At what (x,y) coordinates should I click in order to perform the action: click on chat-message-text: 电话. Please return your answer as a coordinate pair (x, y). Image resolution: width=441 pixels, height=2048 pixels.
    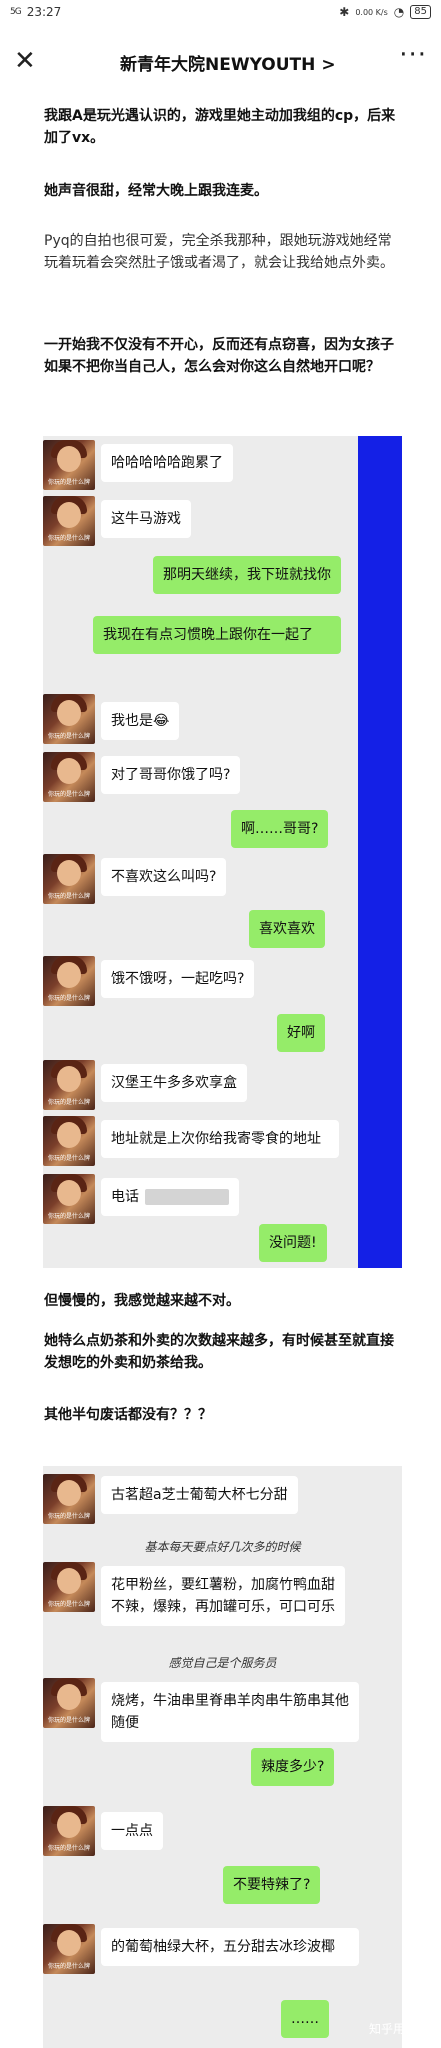
    Looking at the image, I should click on (125, 1197).